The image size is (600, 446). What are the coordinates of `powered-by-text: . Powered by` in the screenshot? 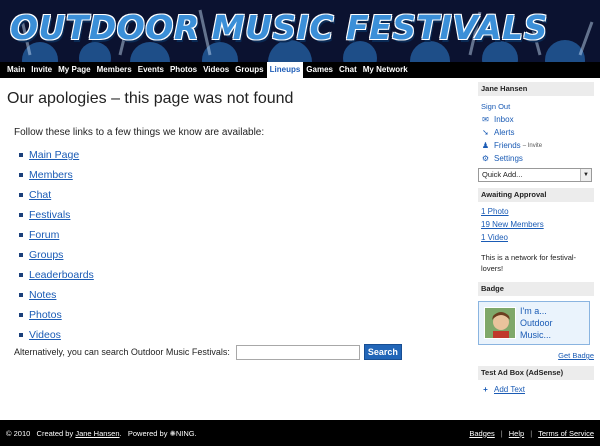 It's located at (143, 433).